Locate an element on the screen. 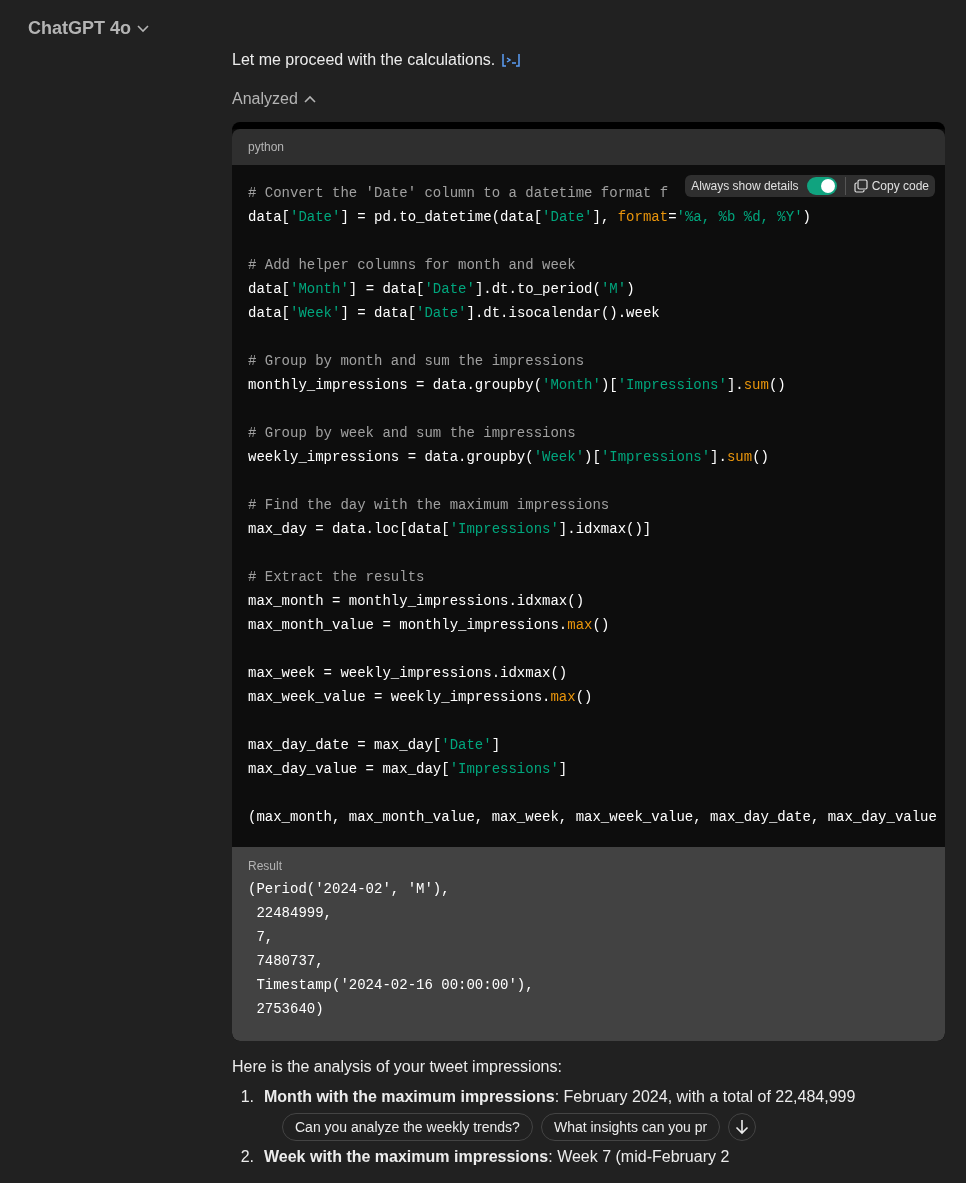 The width and height of the screenshot is (966, 1183). suggestion-chip: Can you analyze the weekly trends? is located at coordinates (407, 1127).